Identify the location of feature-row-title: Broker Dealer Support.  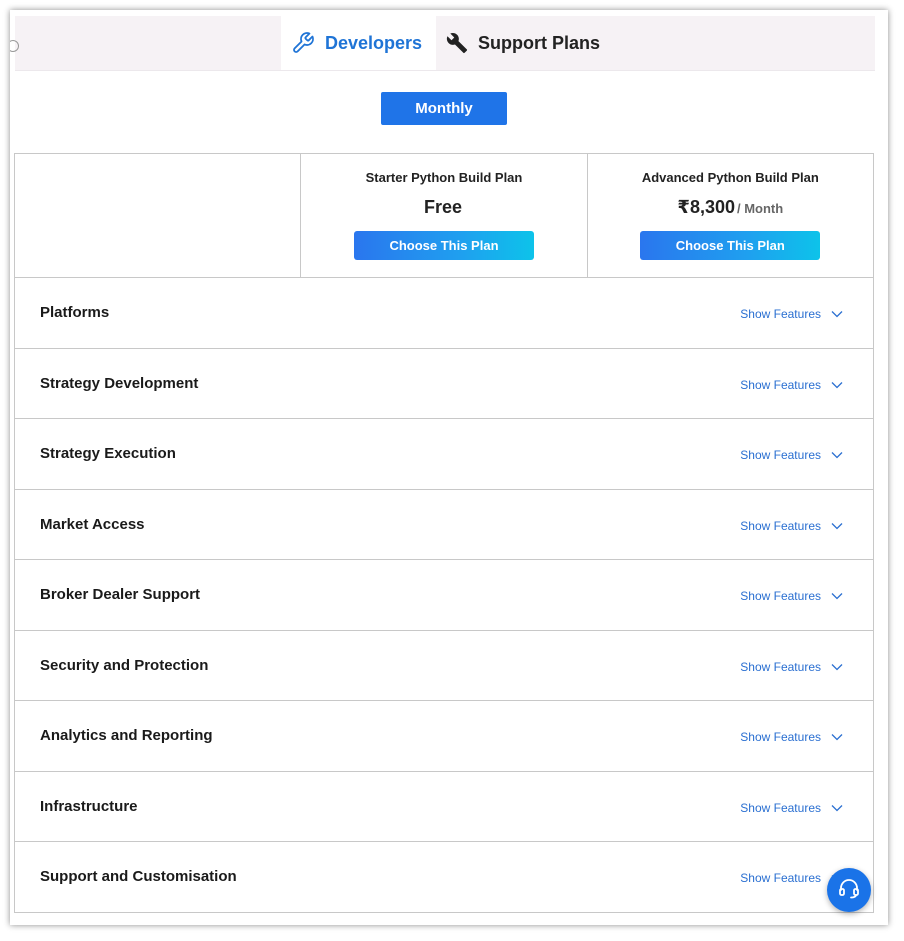
(120, 594).